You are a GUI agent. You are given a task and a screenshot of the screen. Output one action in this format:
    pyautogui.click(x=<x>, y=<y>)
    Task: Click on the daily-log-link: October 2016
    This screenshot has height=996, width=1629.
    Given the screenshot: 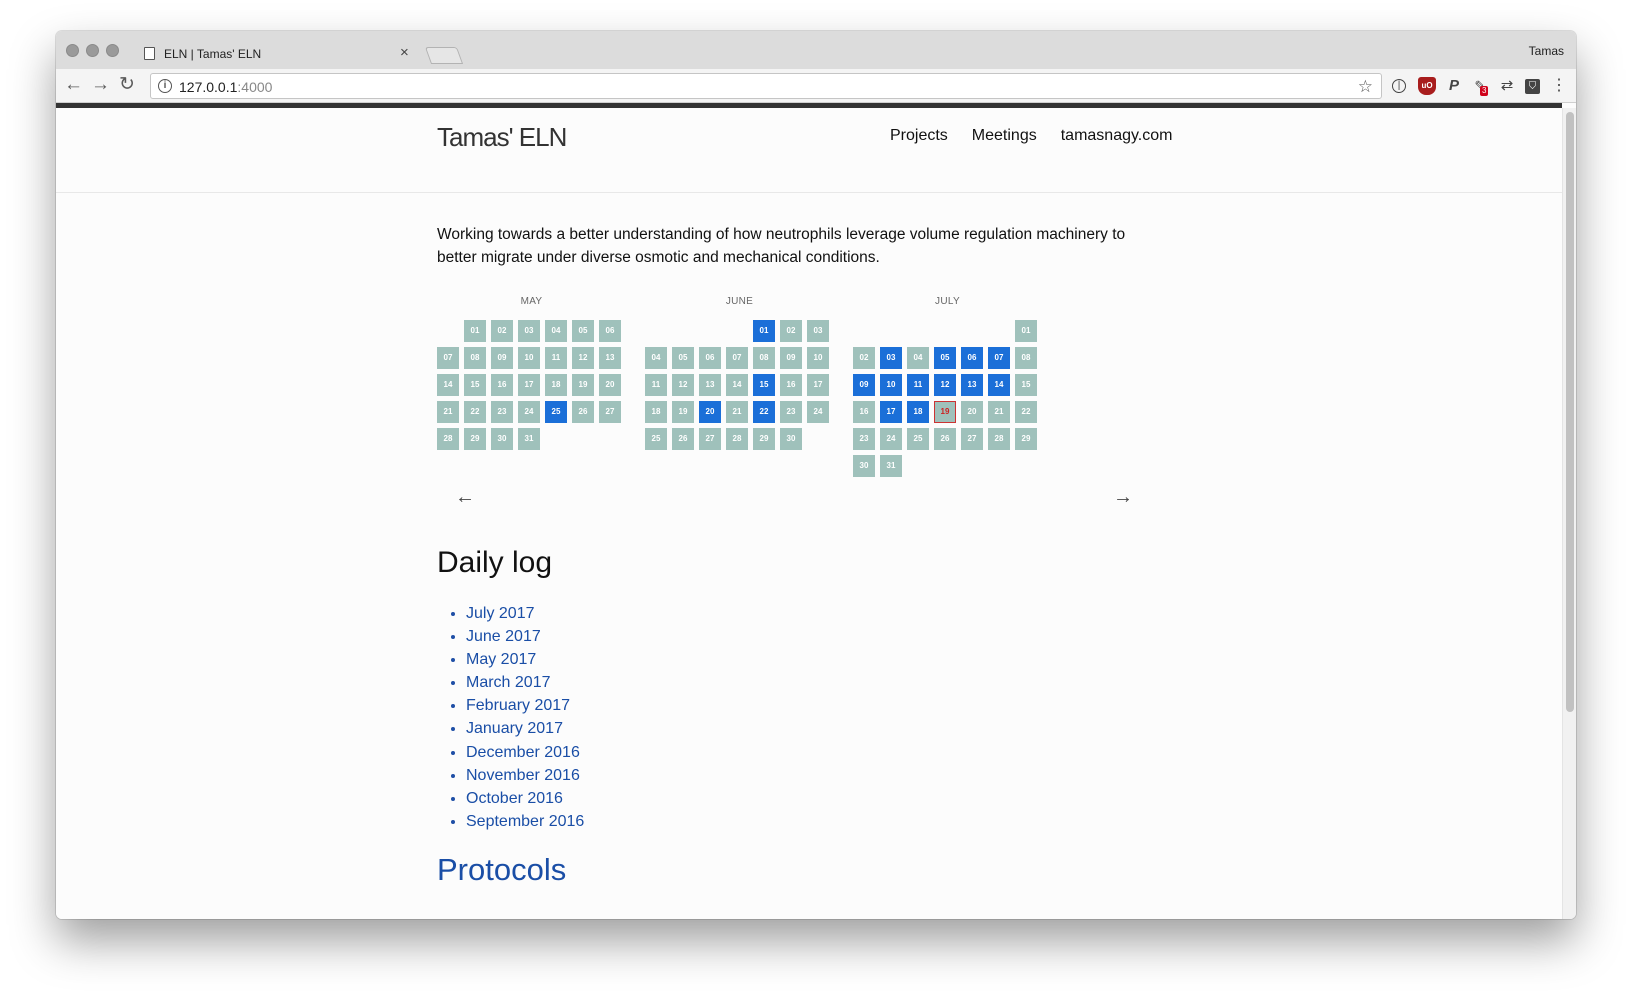 What is the action you would take?
    pyautogui.click(x=514, y=798)
    